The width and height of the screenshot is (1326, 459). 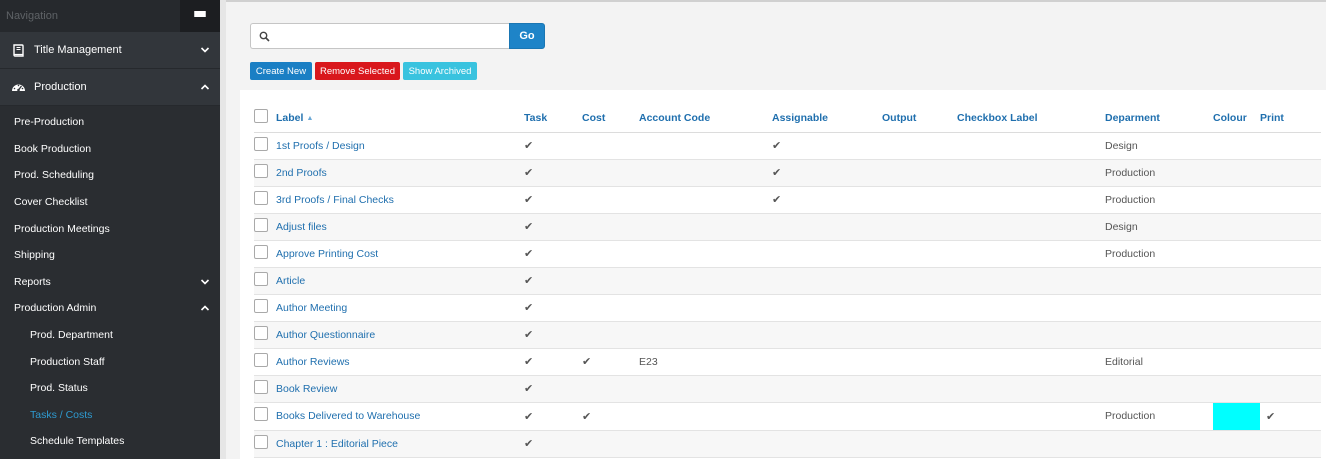 What do you see at coordinates (400, 173) in the screenshot?
I see `row-label-link: 2nd Proofs` at bounding box center [400, 173].